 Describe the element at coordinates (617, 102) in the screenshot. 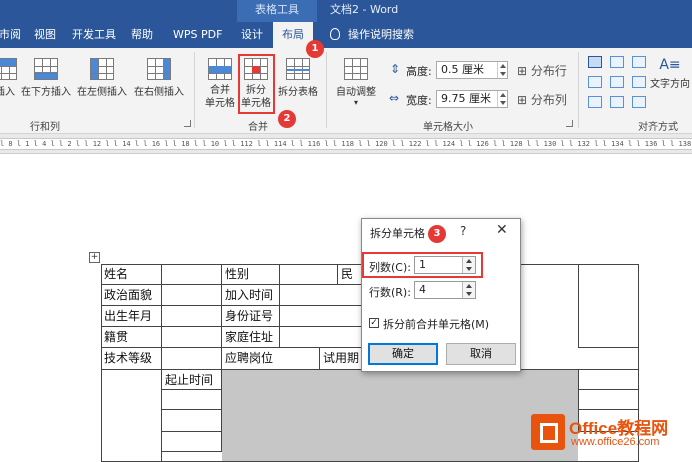

I see `align-bottom-center-icon` at that location.